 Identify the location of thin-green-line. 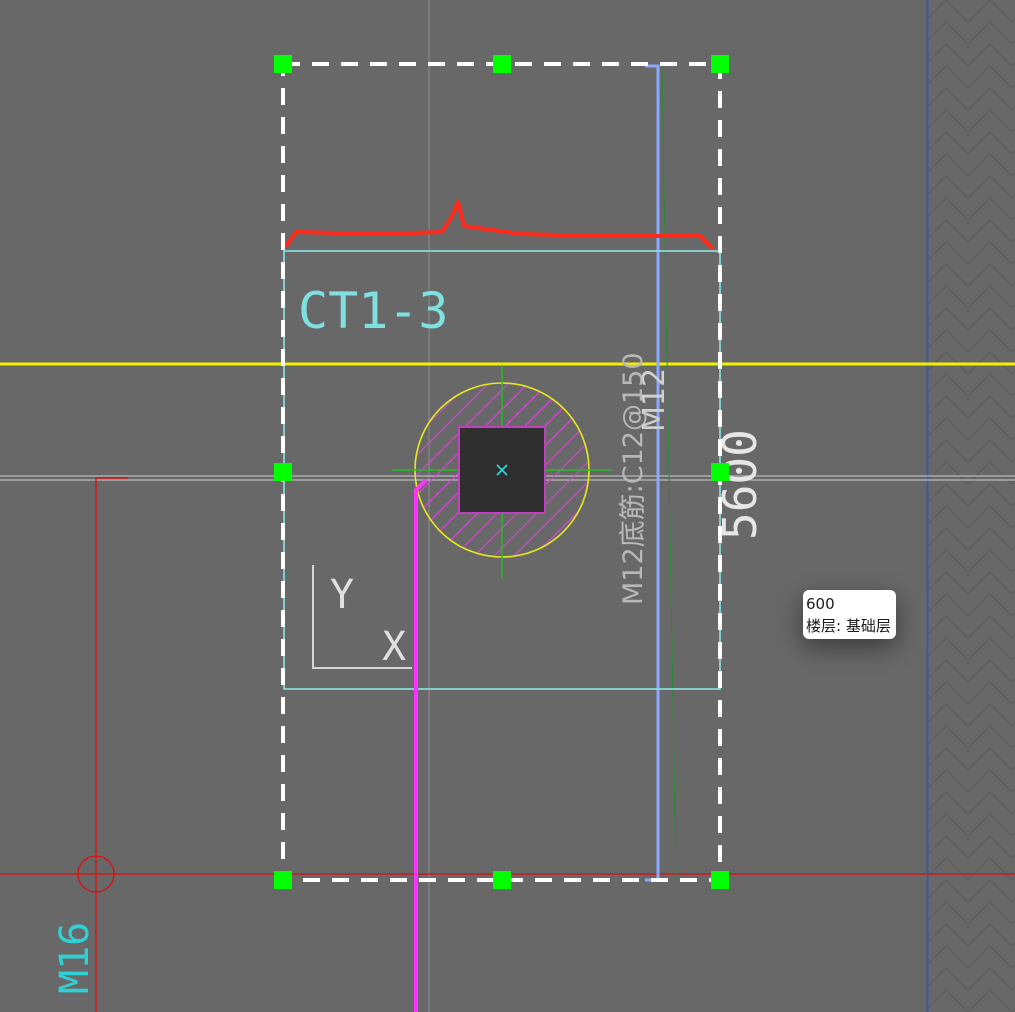
(669, 473).